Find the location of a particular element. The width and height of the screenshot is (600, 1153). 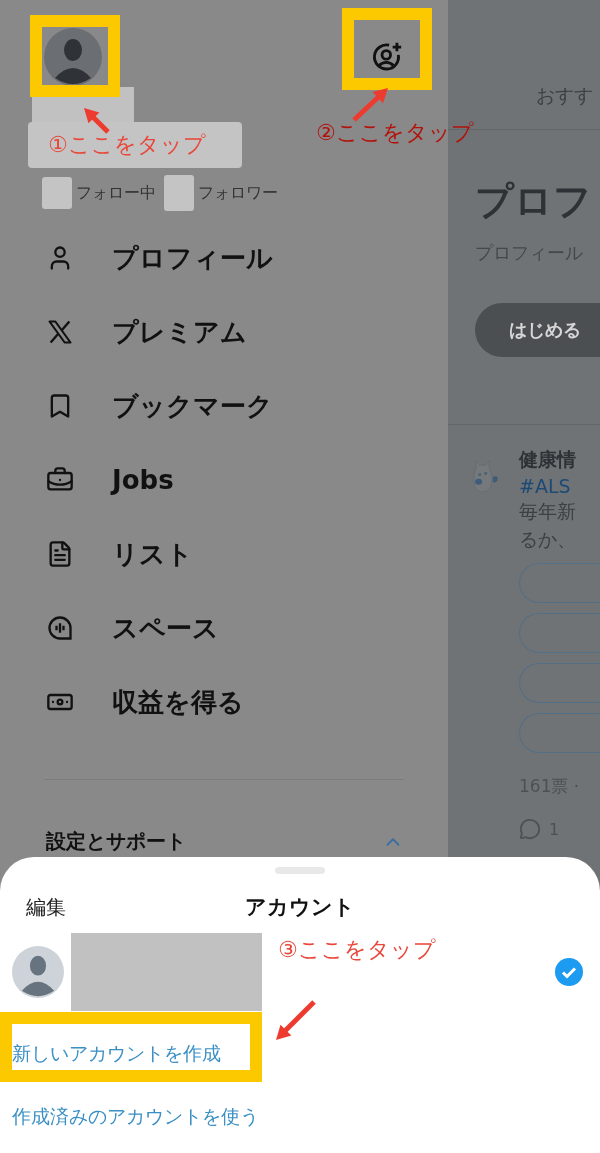

annotation-label: ③ここをタップ is located at coordinates (357, 949).